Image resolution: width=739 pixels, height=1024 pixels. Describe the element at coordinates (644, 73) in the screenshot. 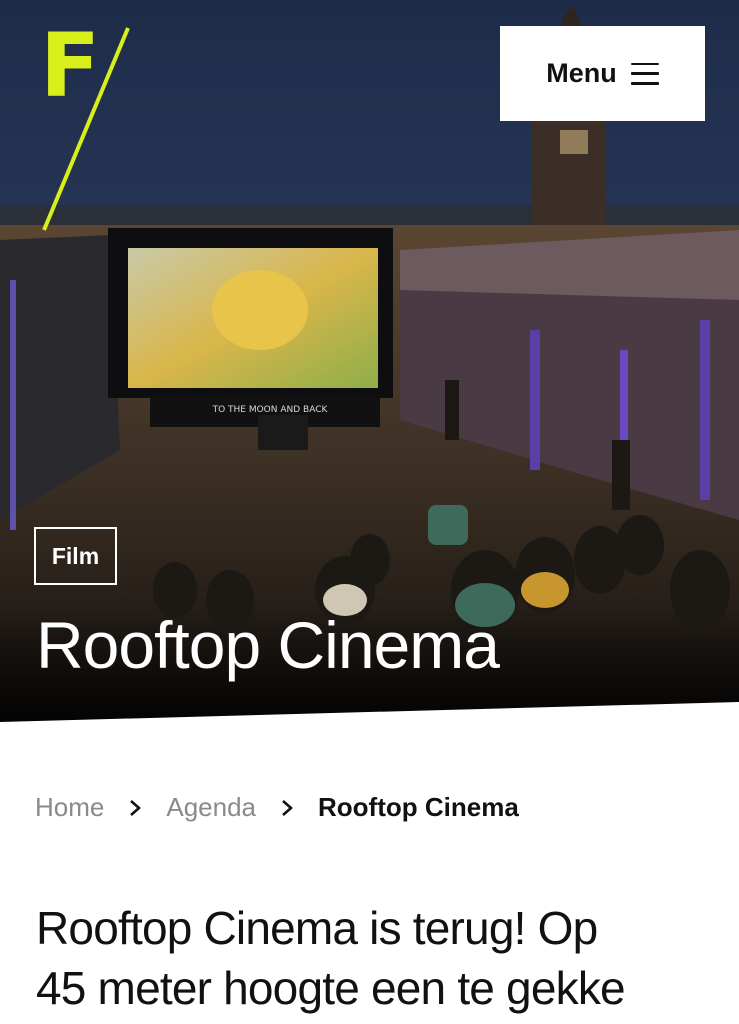

I see `hamburger-icon` at that location.